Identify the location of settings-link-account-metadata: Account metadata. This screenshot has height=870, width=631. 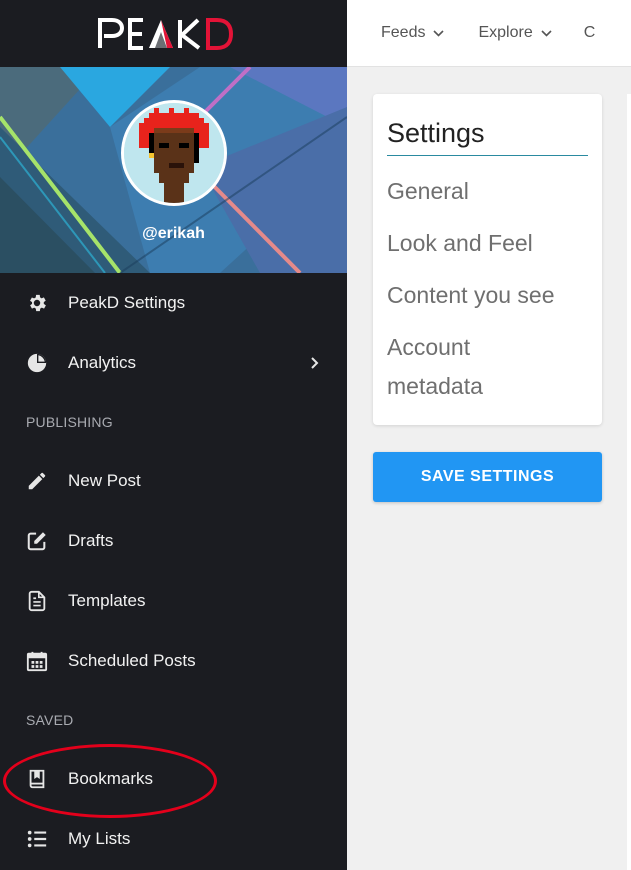
(457, 367).